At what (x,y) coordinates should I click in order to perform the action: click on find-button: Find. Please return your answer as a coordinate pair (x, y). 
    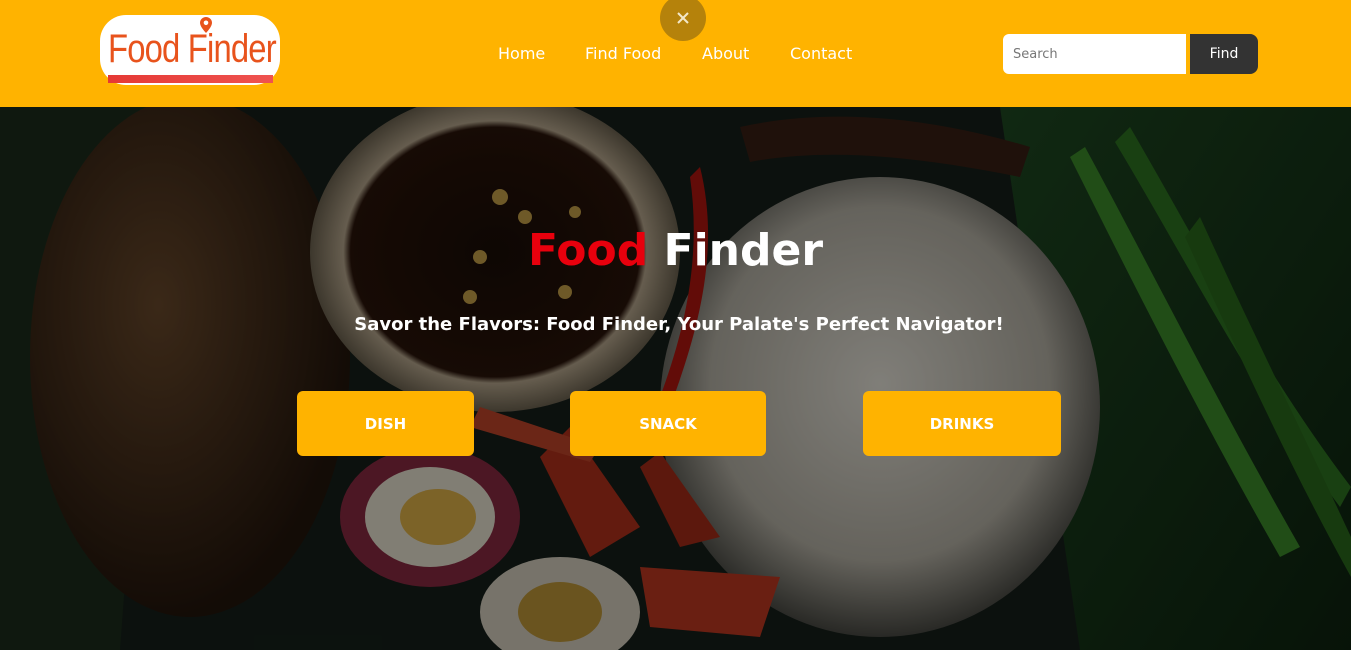
    Looking at the image, I should click on (1224, 54).